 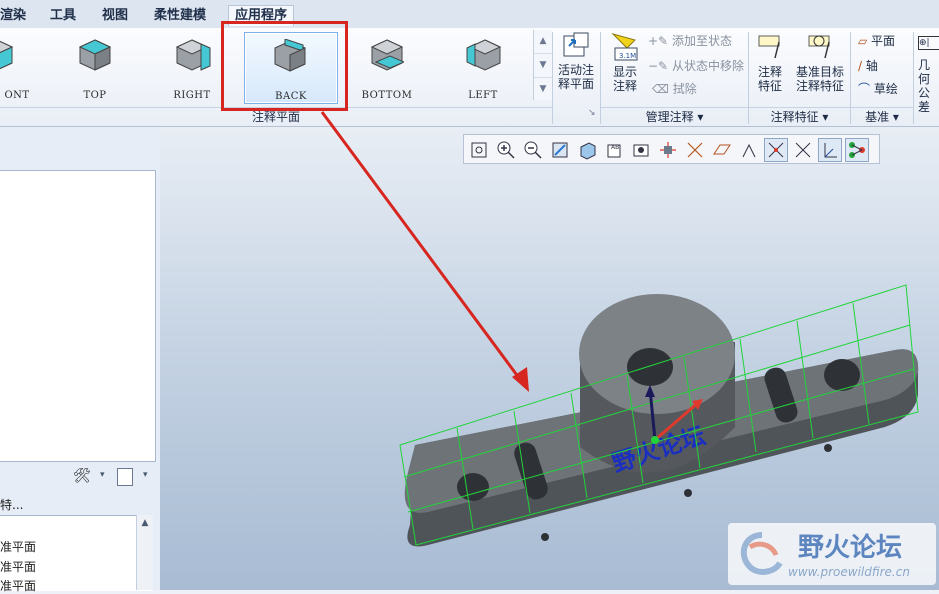 What do you see at coordinates (849, 572) in the screenshot?
I see `watermark-url: www.proewildfire.cn` at bounding box center [849, 572].